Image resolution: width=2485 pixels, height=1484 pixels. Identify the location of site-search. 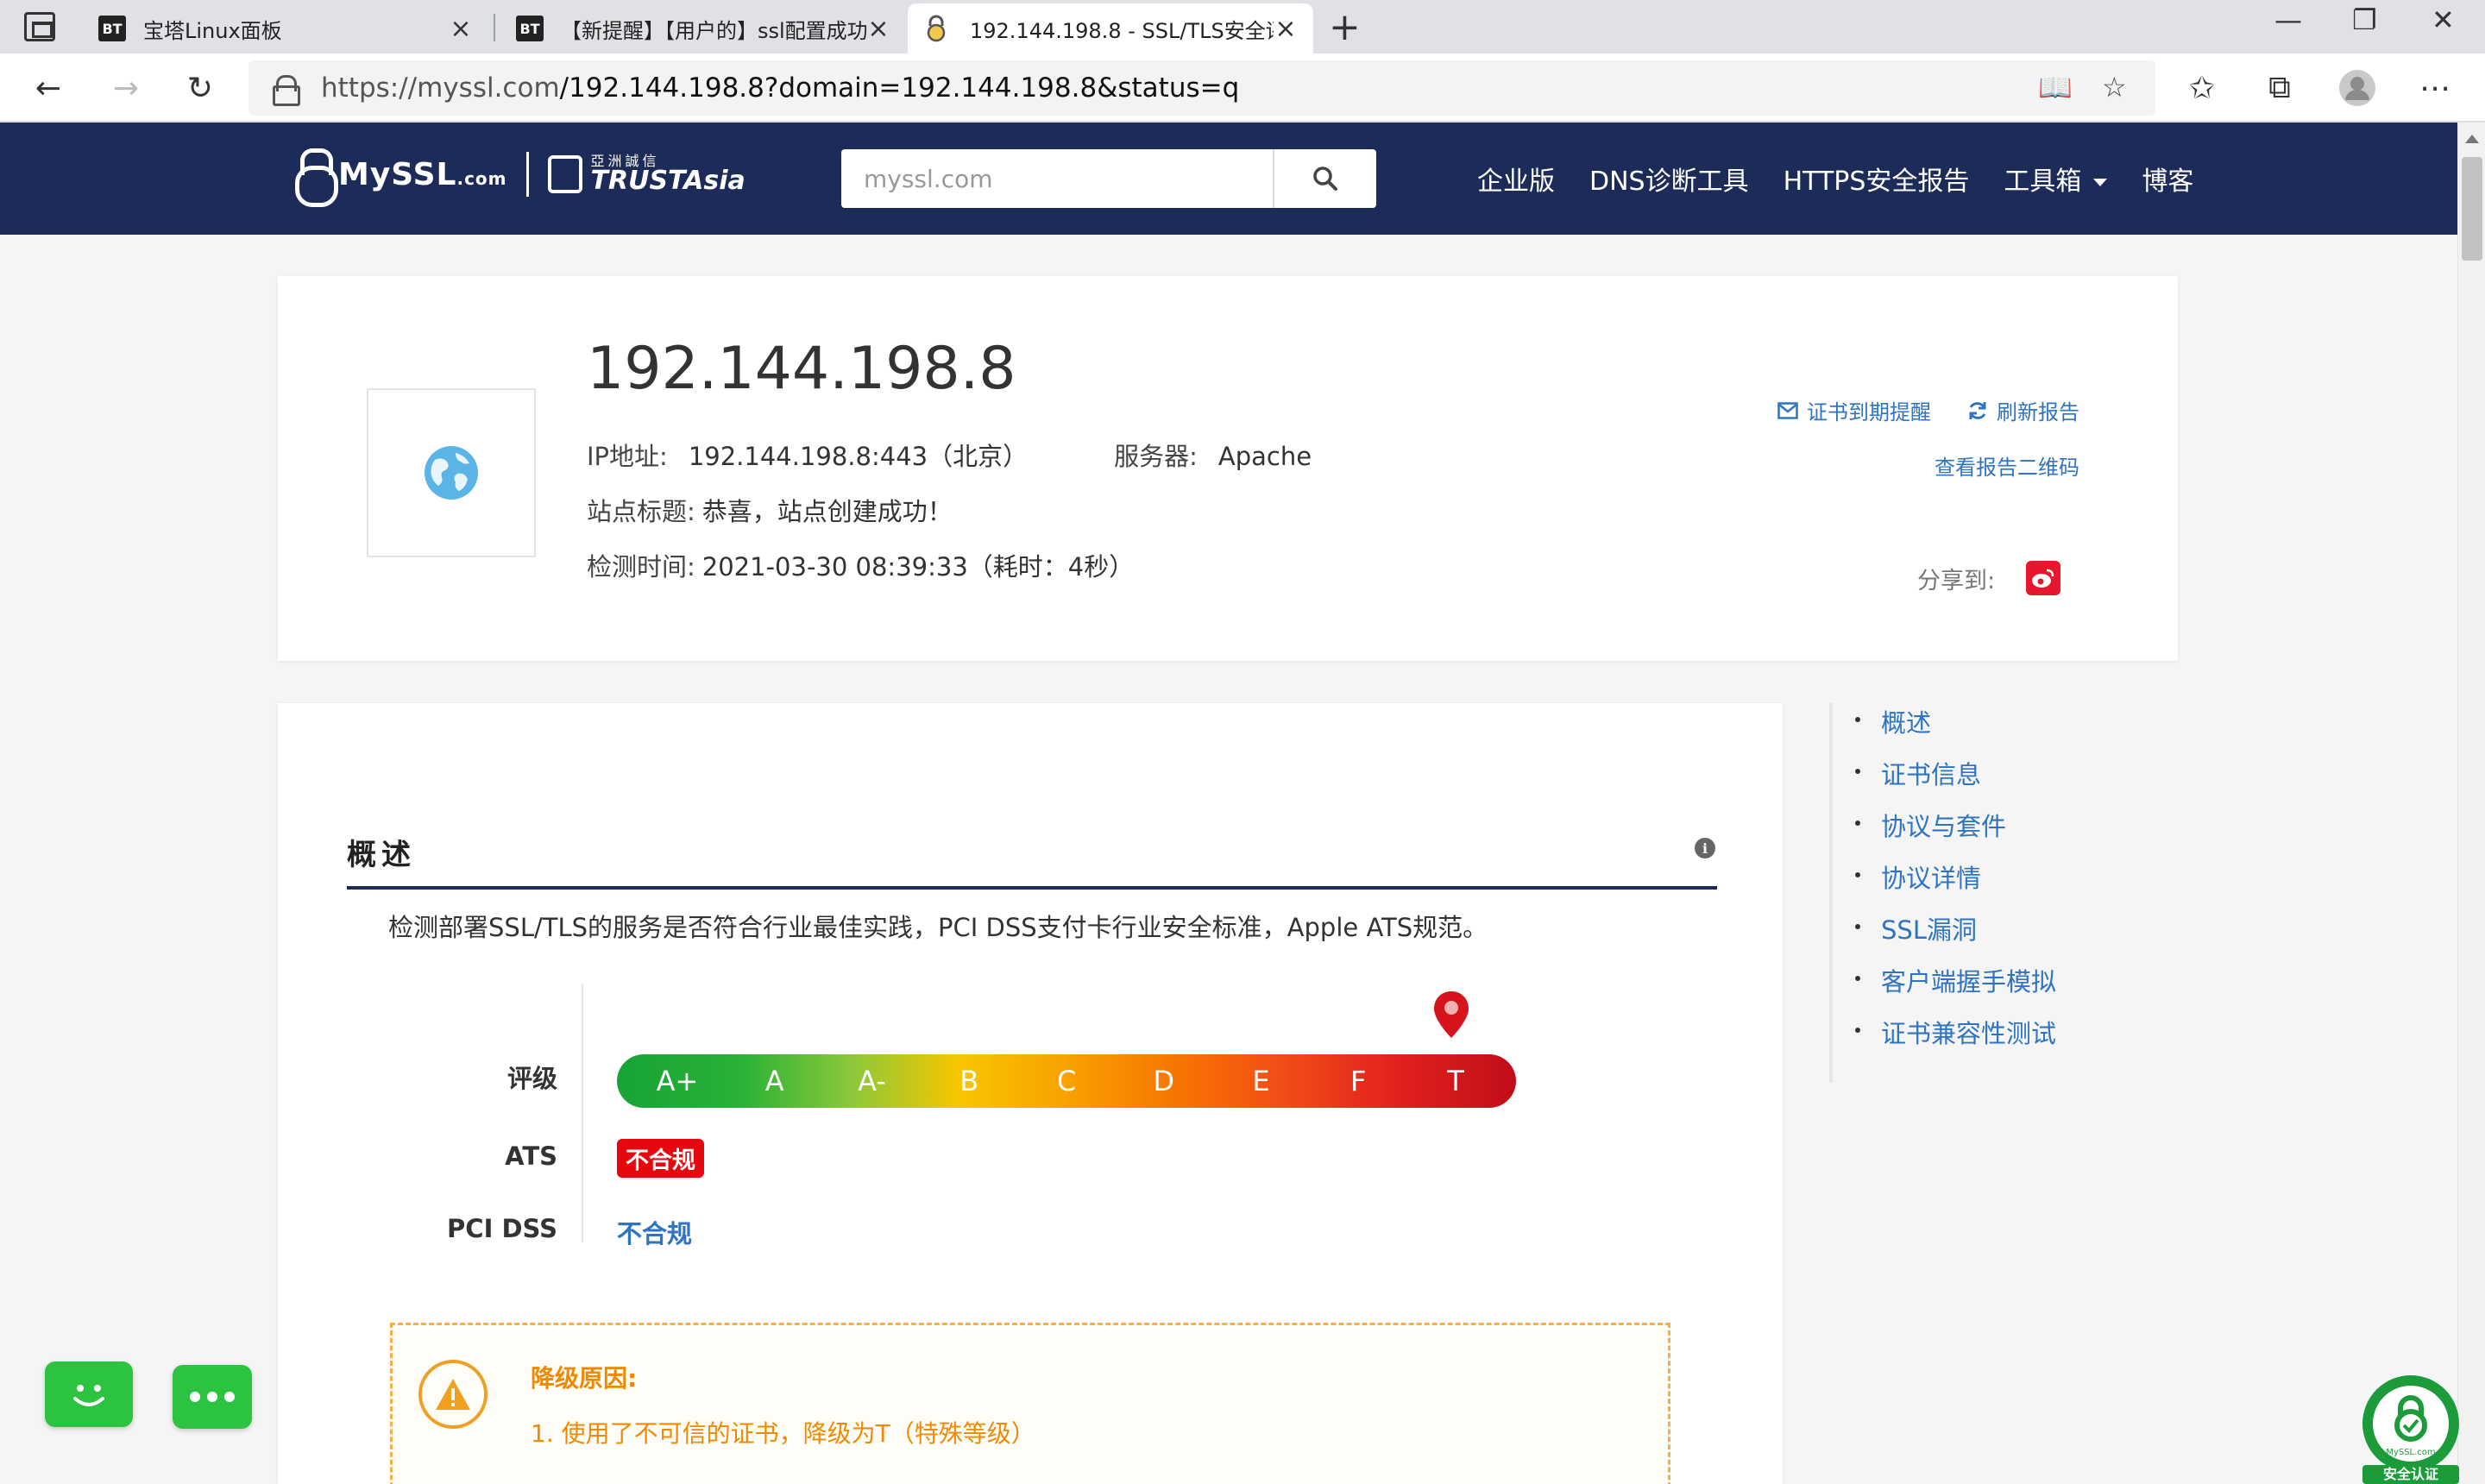
(1108, 178).